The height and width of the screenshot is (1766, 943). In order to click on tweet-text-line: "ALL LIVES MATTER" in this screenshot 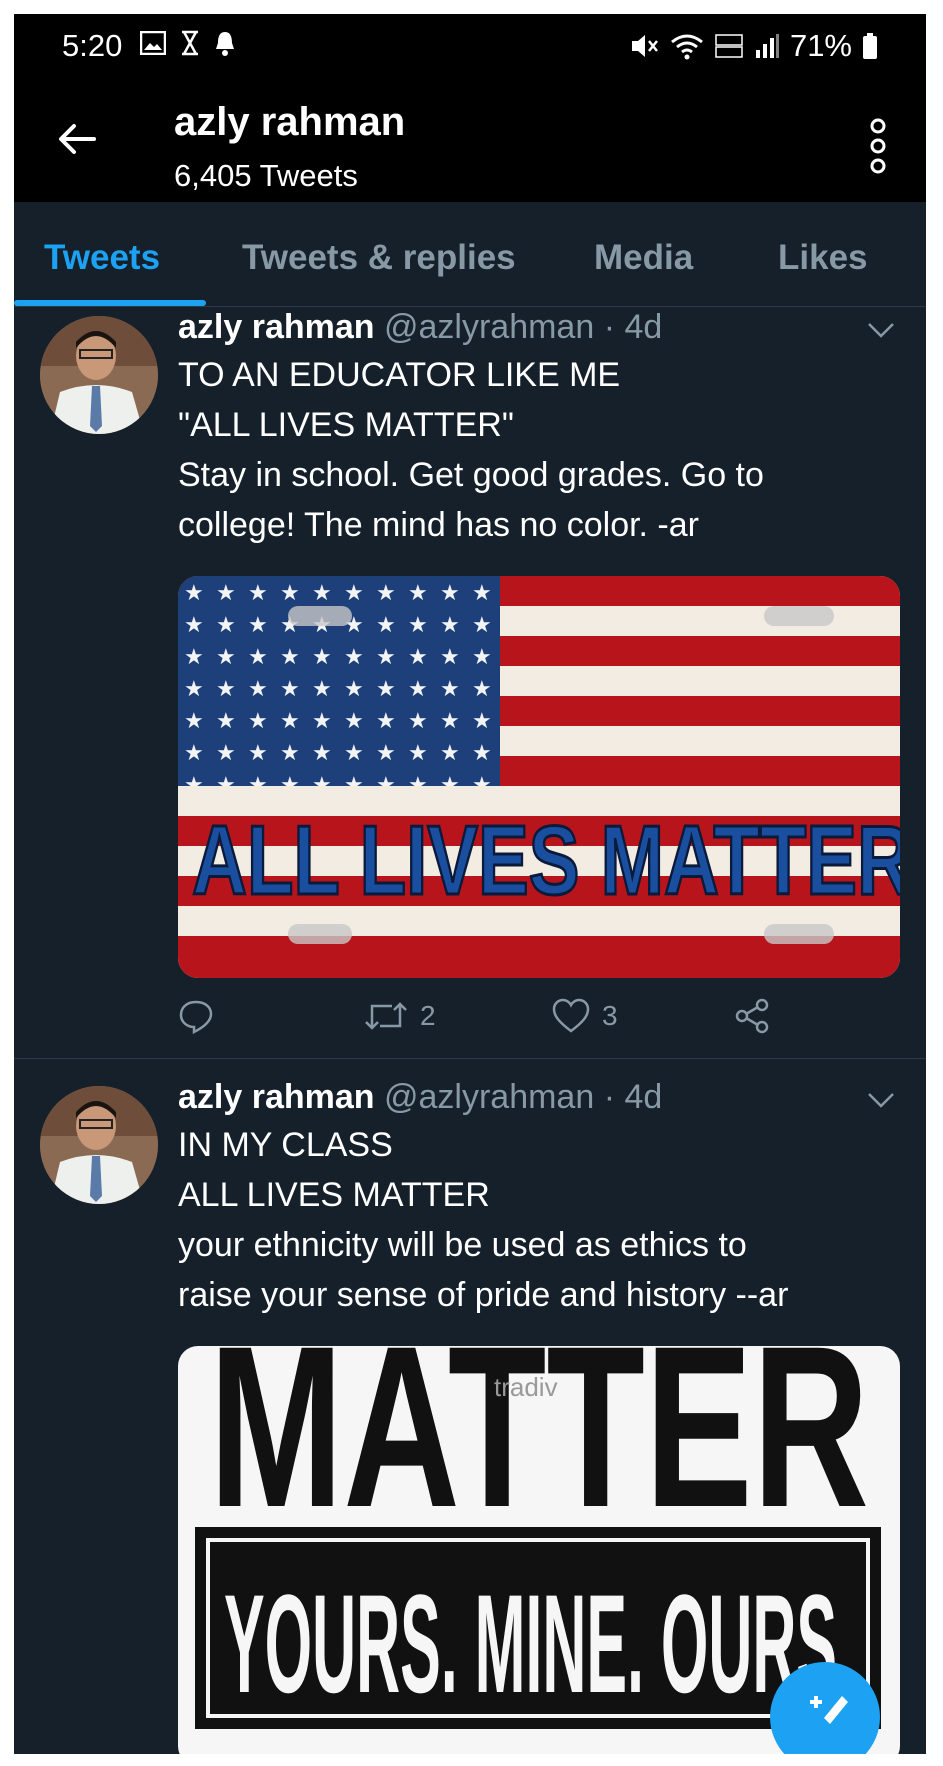, I will do `click(346, 425)`.